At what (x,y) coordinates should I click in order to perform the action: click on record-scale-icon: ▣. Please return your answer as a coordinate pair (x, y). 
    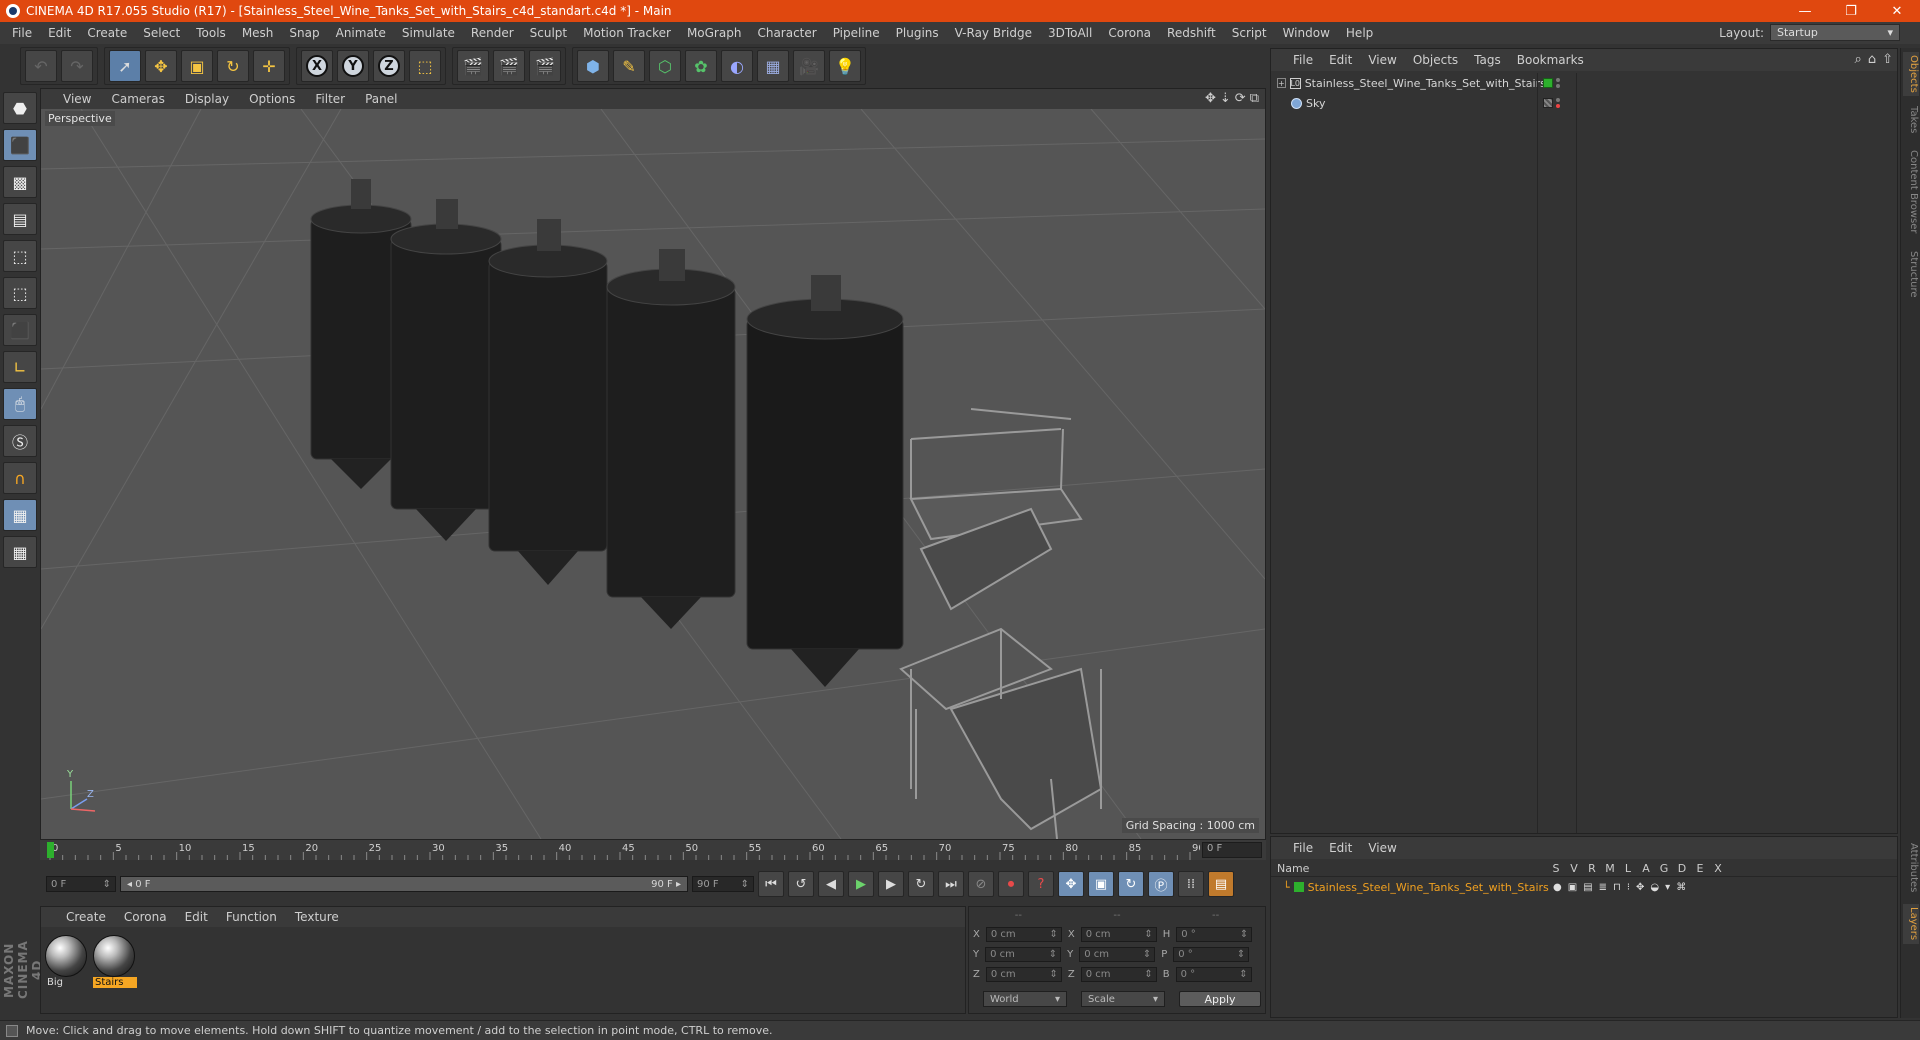
    Looking at the image, I should click on (1101, 884).